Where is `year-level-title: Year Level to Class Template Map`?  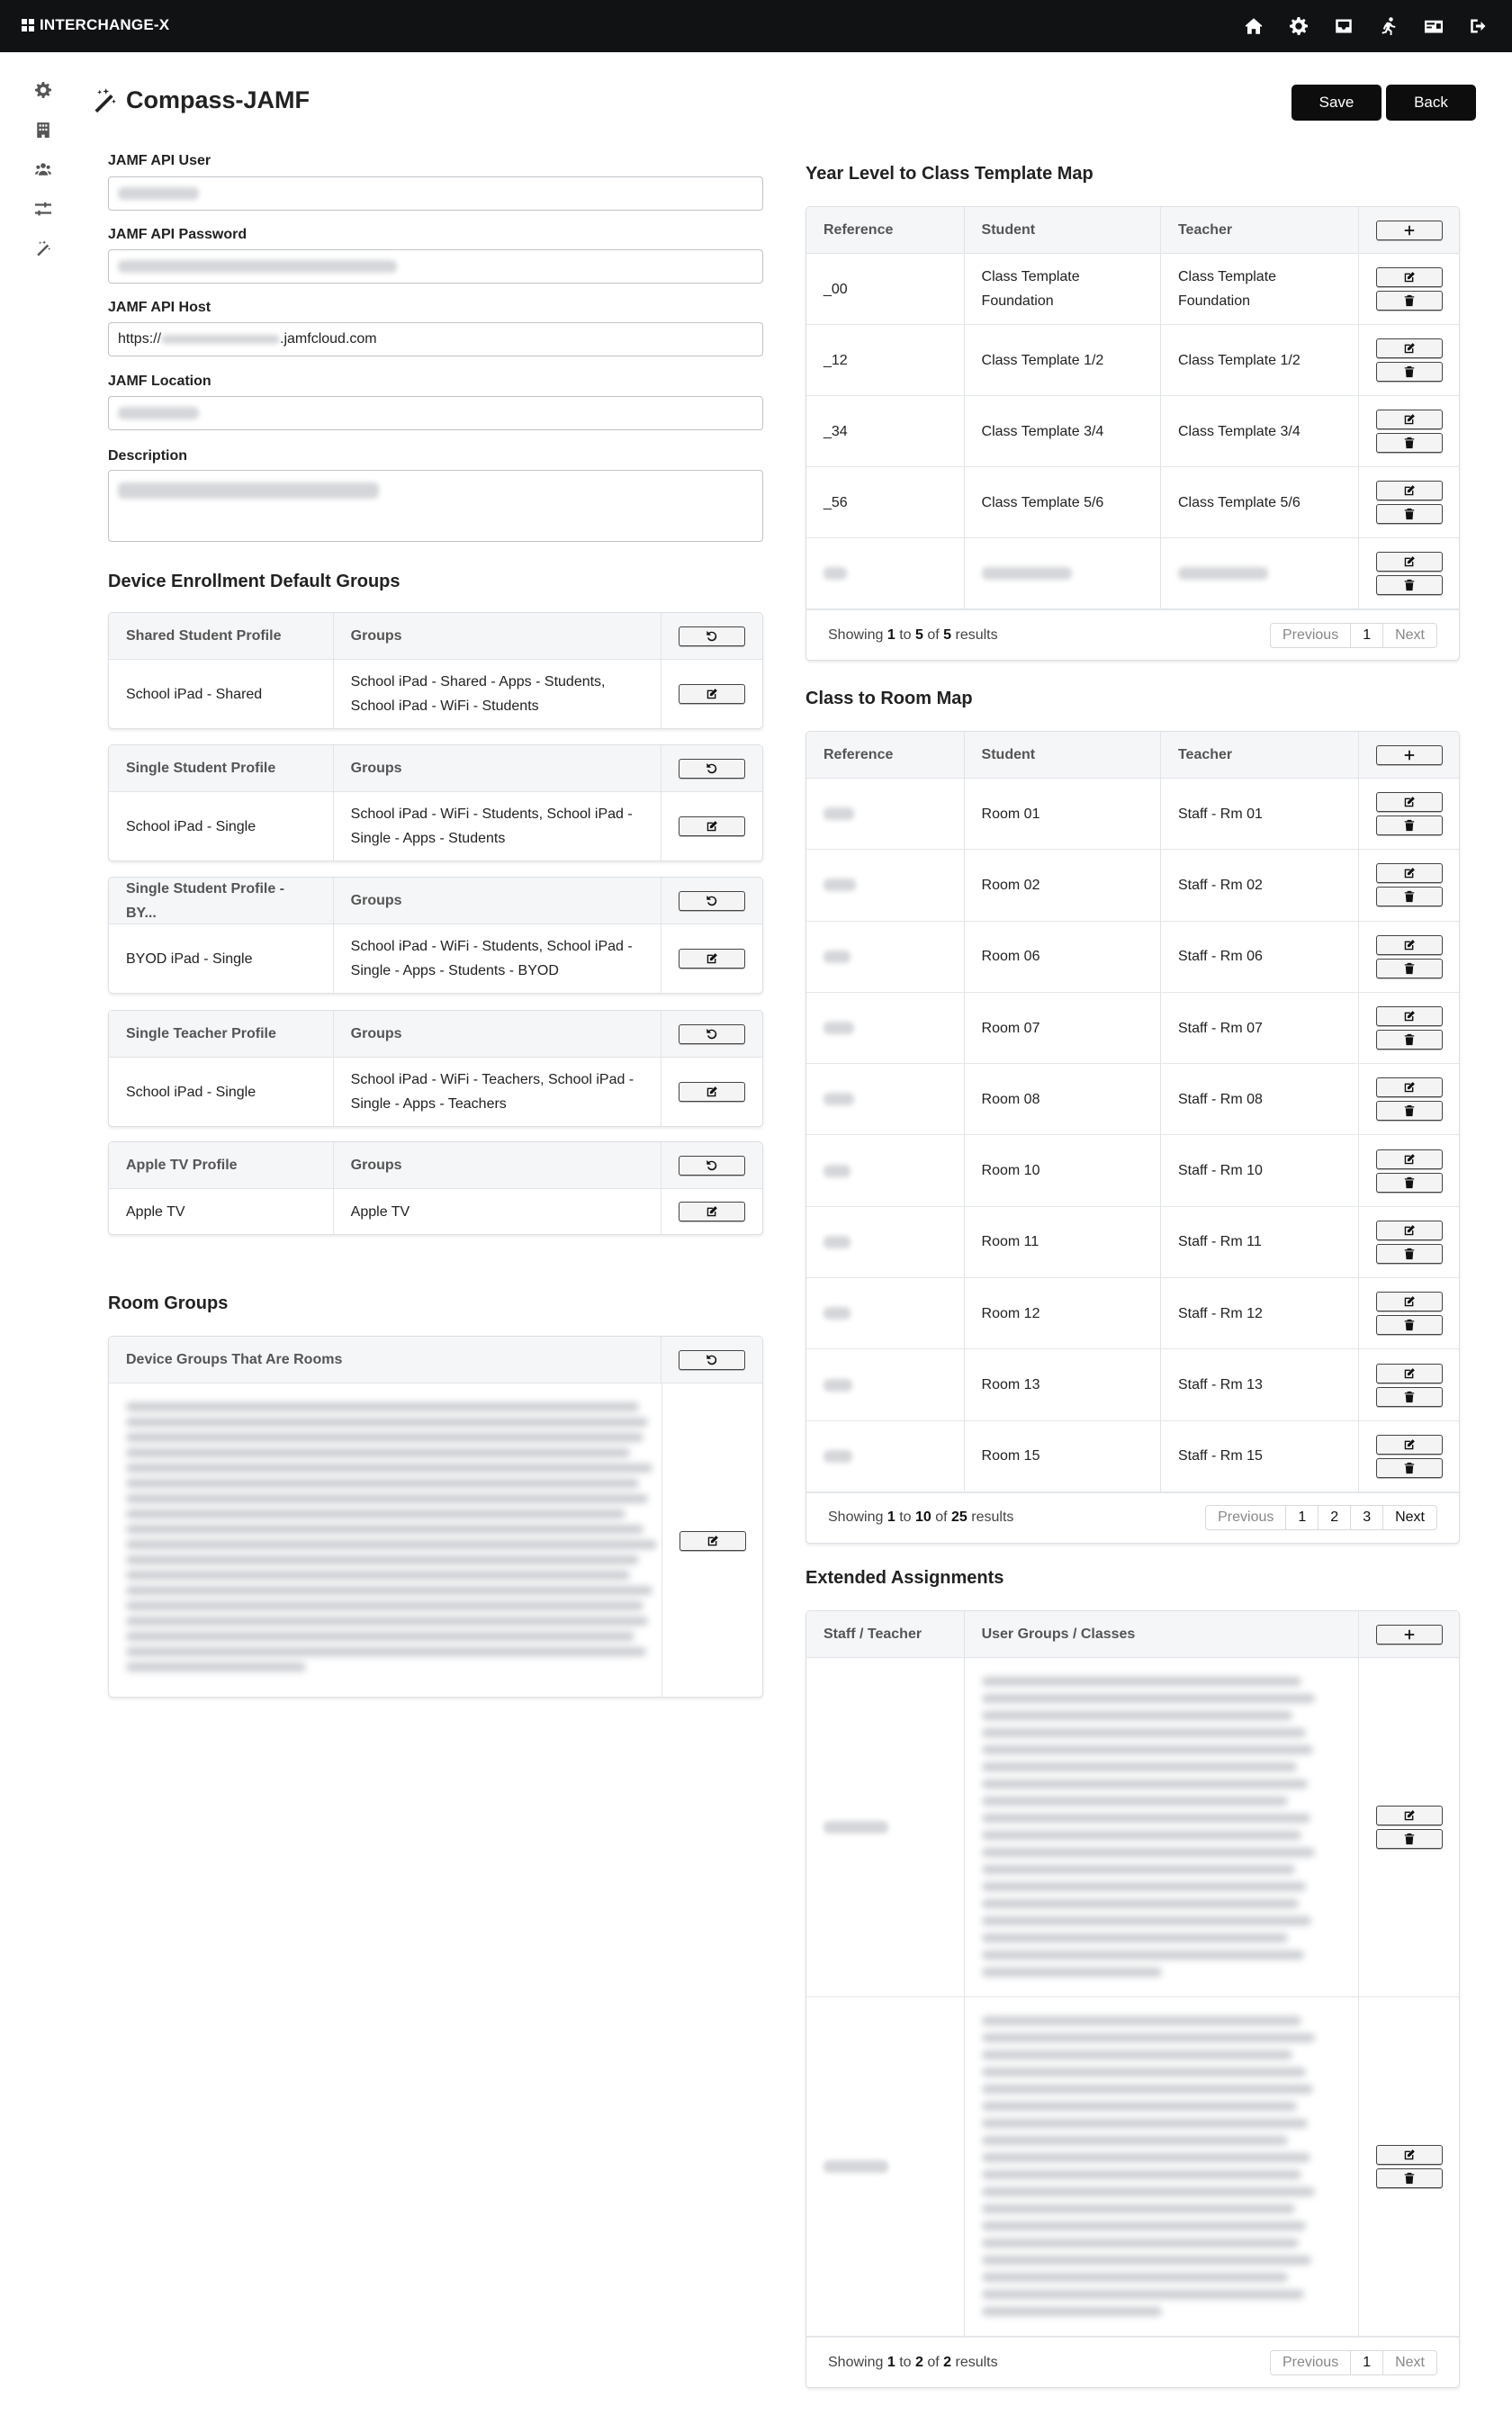 year-level-title: Year Level to Class Template Map is located at coordinates (950, 174).